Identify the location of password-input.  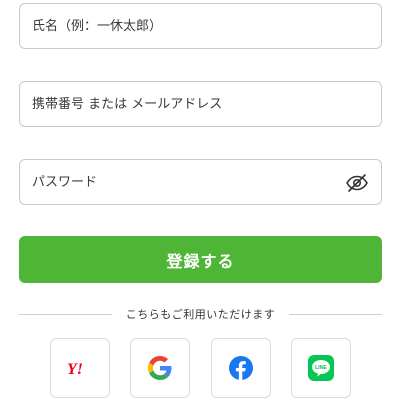
(200, 182).